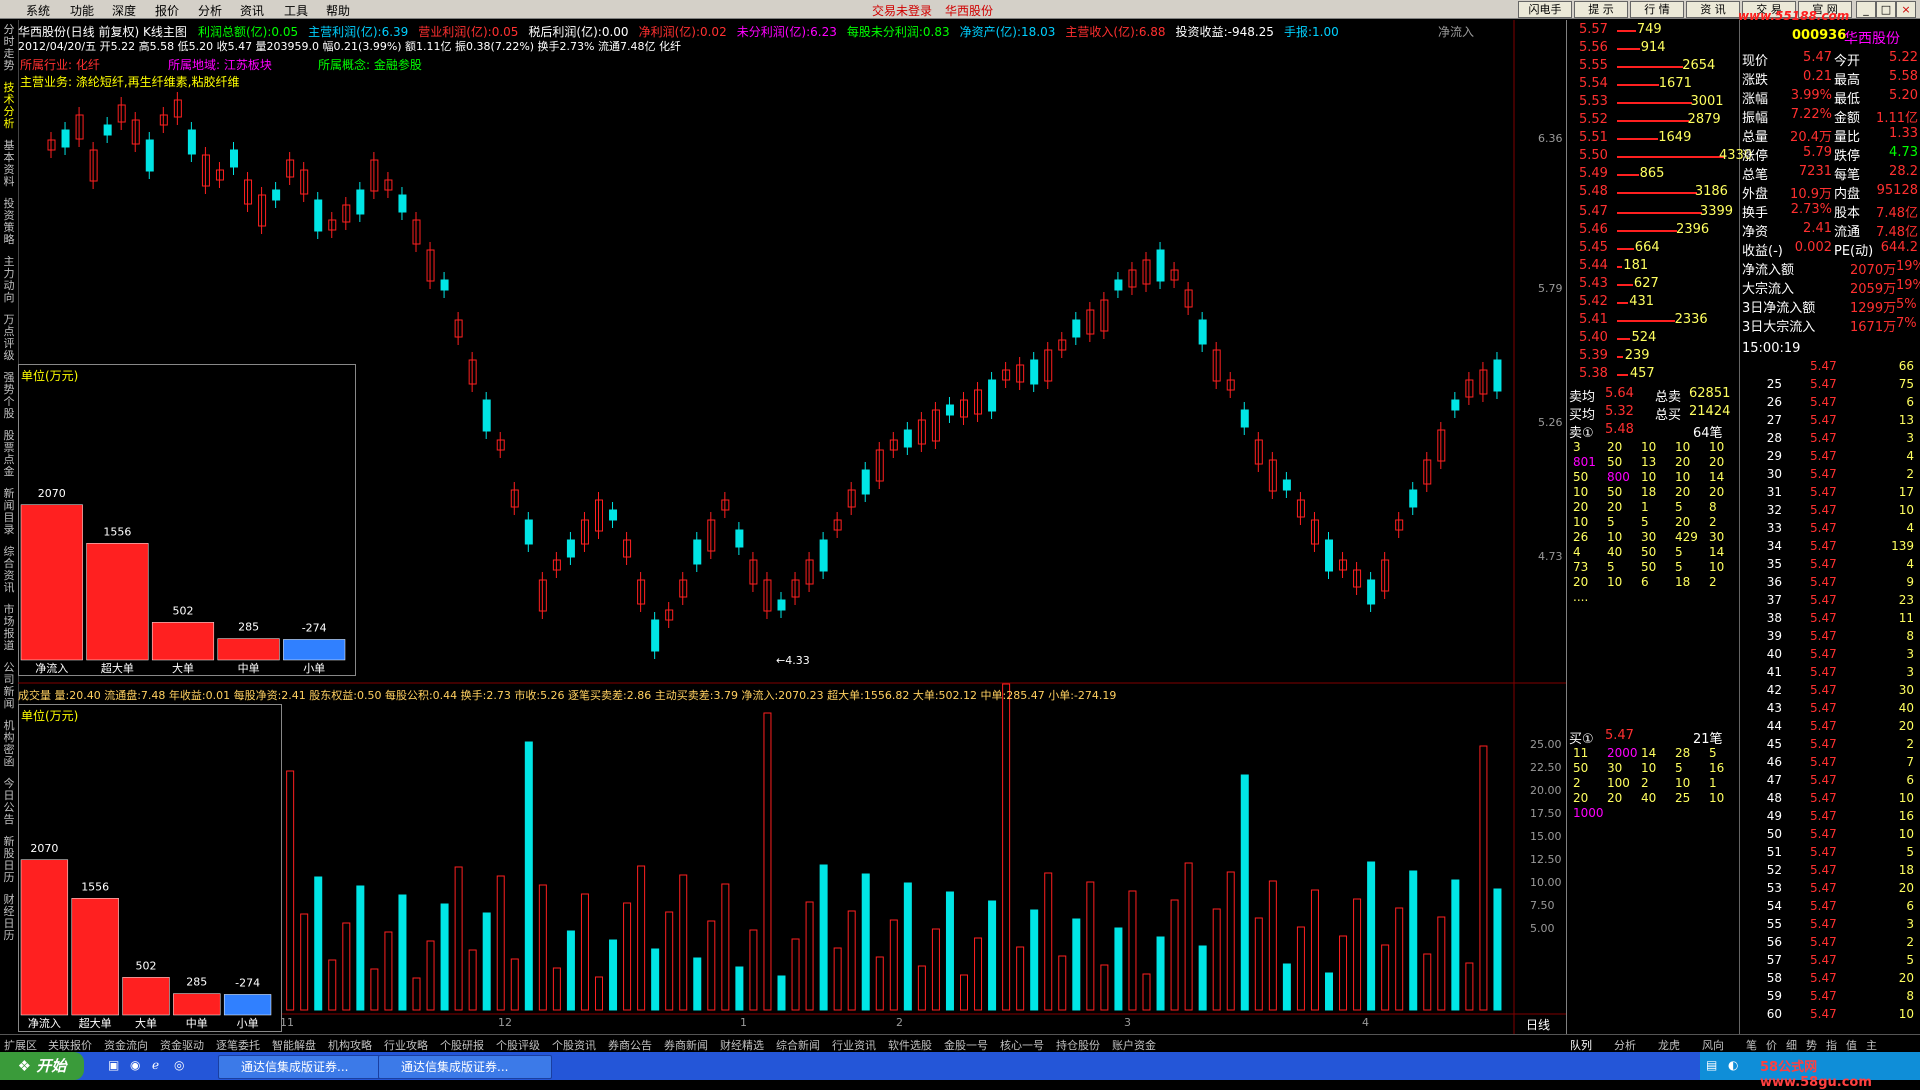 Image resolution: width=1920 pixels, height=1090 pixels. I want to click on right-bottom-tab-0: 队列, so click(1581, 1045).